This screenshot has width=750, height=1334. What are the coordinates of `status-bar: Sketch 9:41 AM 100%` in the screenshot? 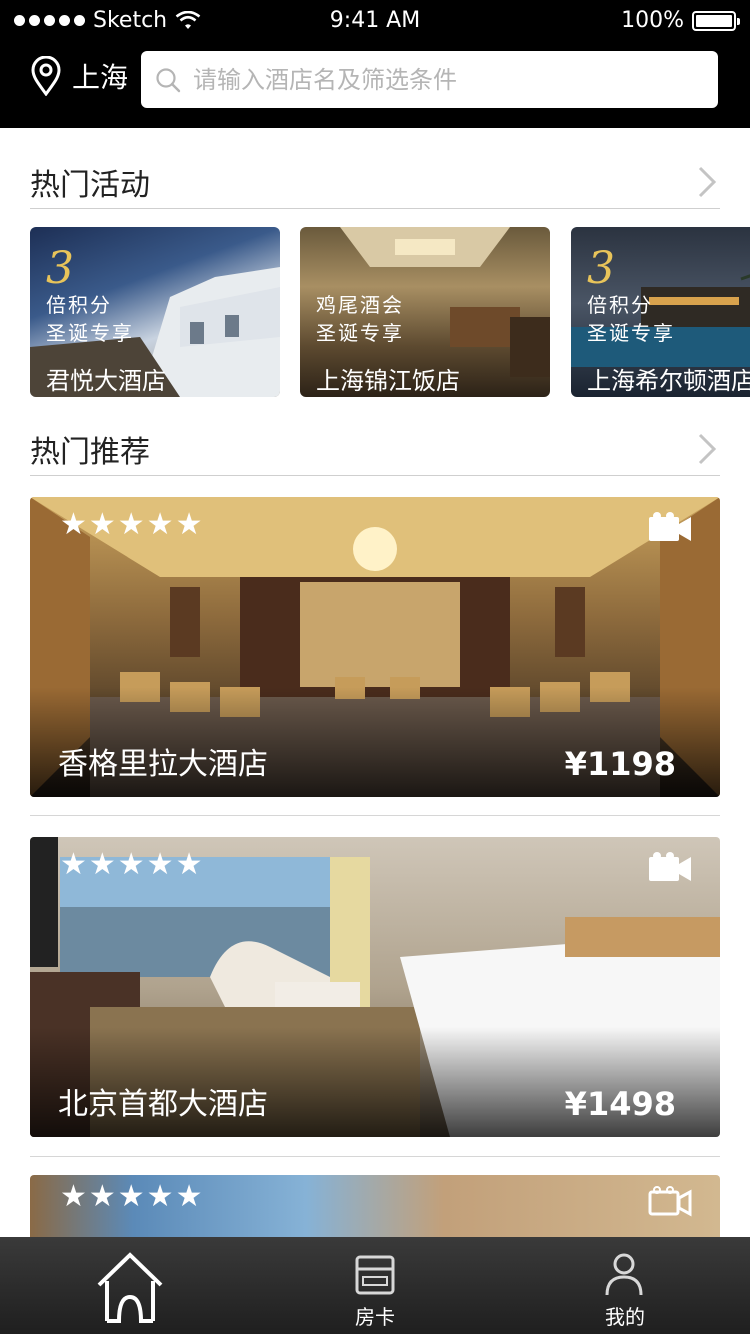 It's located at (375, 21).